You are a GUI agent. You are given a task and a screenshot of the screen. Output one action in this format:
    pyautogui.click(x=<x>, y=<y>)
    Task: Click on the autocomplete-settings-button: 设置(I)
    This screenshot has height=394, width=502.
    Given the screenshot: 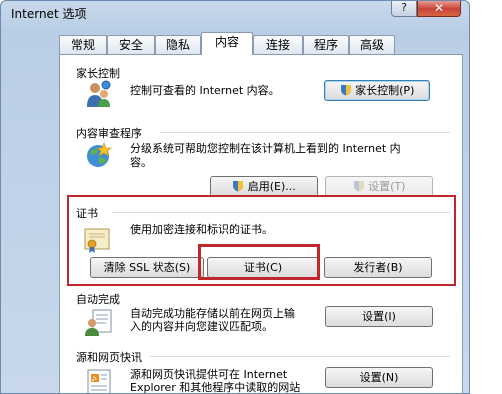 What is the action you would take?
    pyautogui.click(x=379, y=316)
    